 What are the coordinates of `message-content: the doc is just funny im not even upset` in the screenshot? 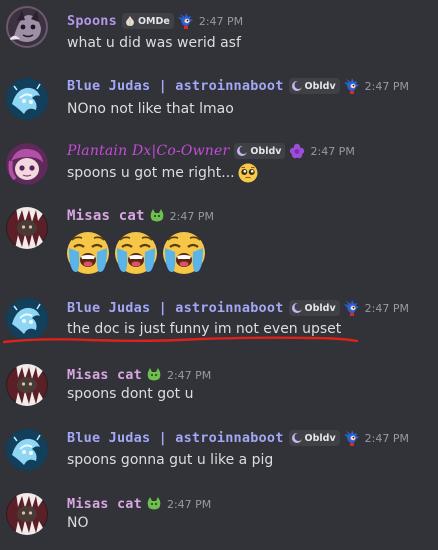 It's located at (204, 329).